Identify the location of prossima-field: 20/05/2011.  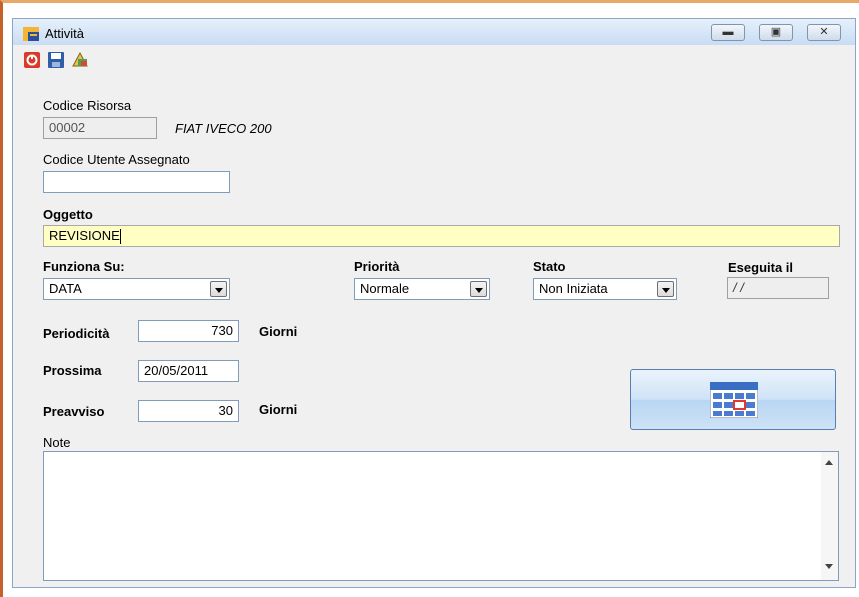
(188, 371).